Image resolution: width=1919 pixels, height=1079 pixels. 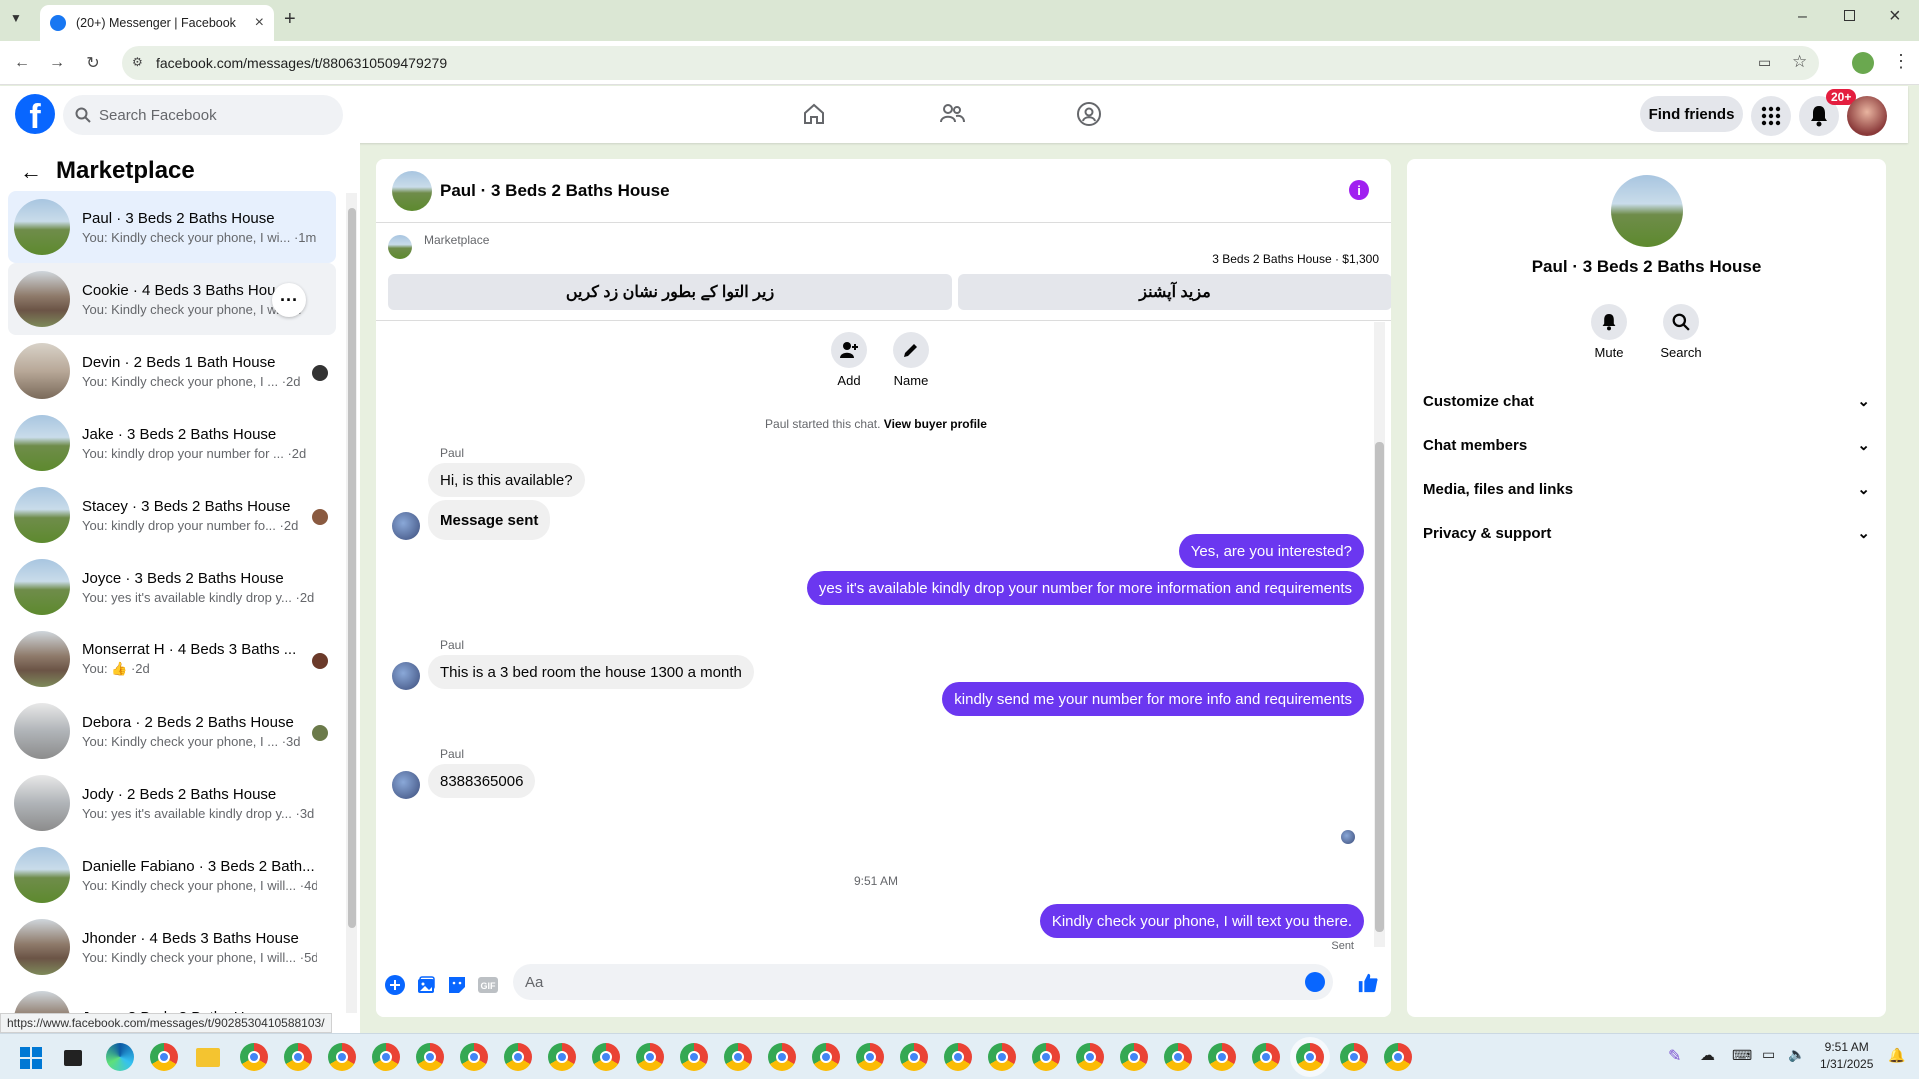 I want to click on forward-icon: →, so click(x=57, y=63).